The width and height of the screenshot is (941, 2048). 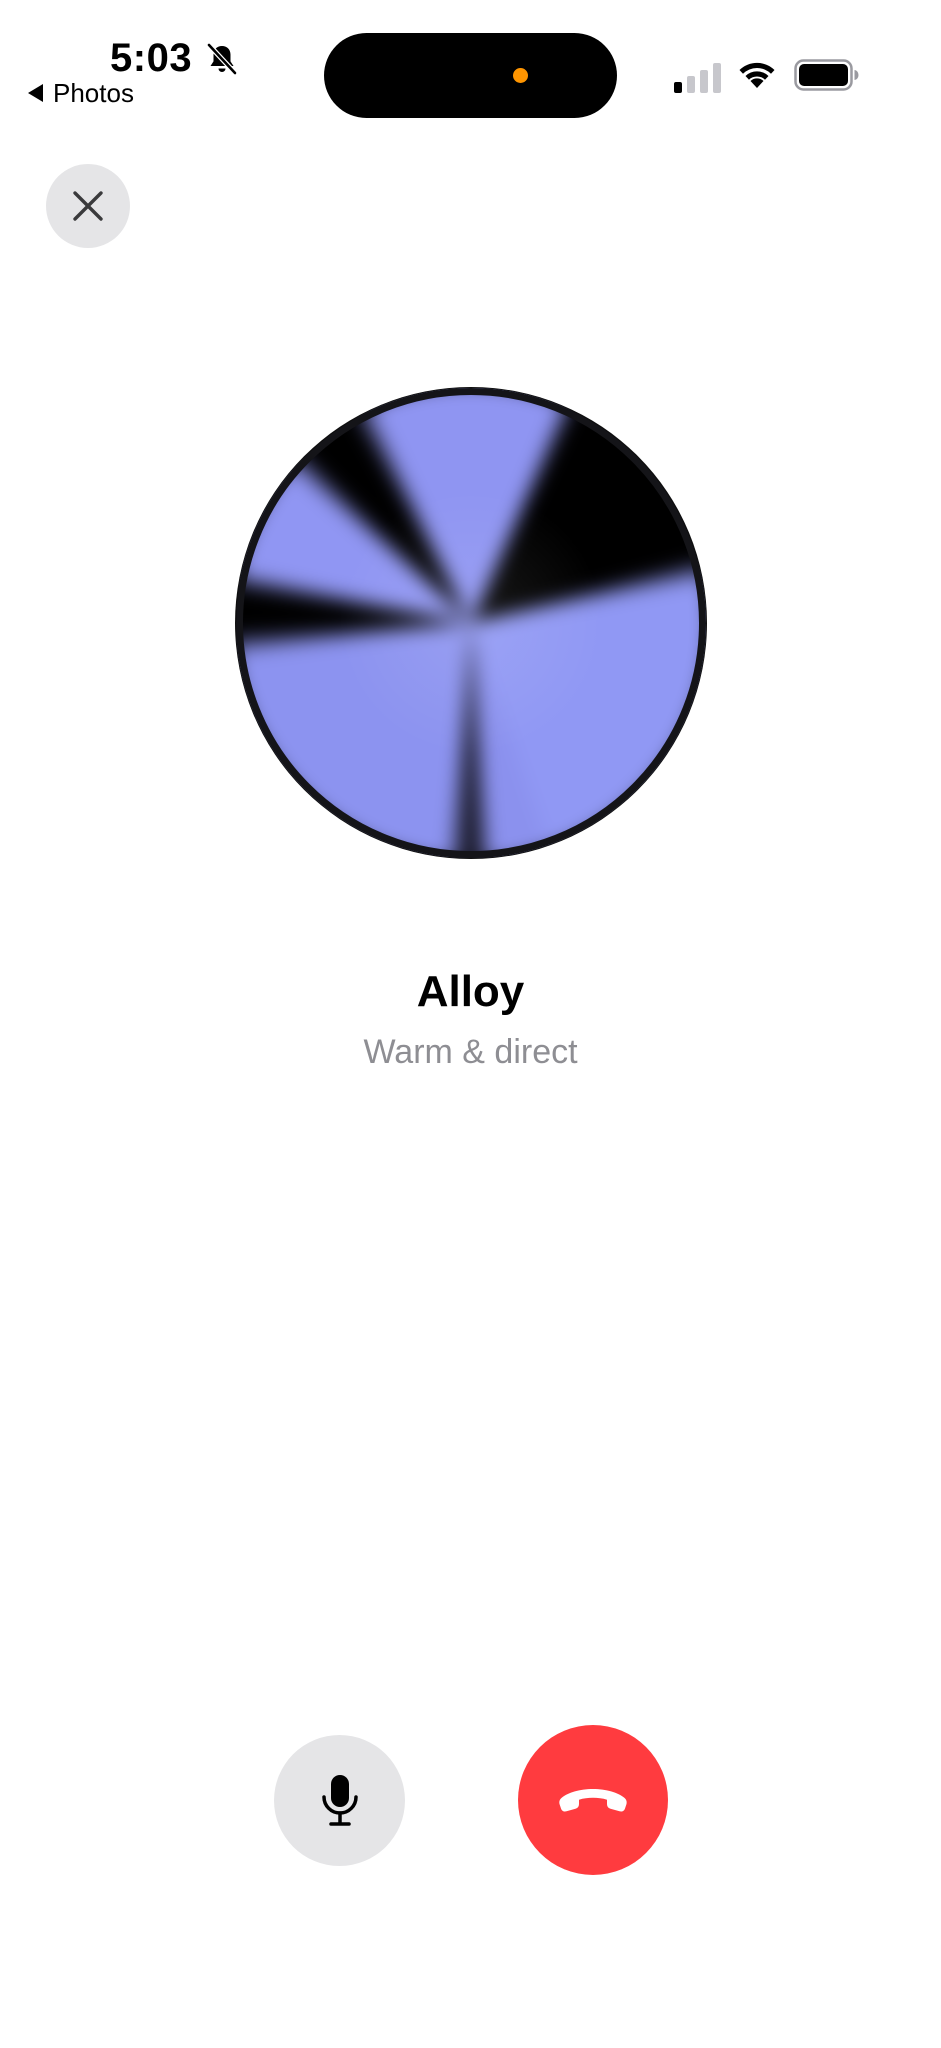 What do you see at coordinates (757, 75) in the screenshot?
I see `wifi-icon` at bounding box center [757, 75].